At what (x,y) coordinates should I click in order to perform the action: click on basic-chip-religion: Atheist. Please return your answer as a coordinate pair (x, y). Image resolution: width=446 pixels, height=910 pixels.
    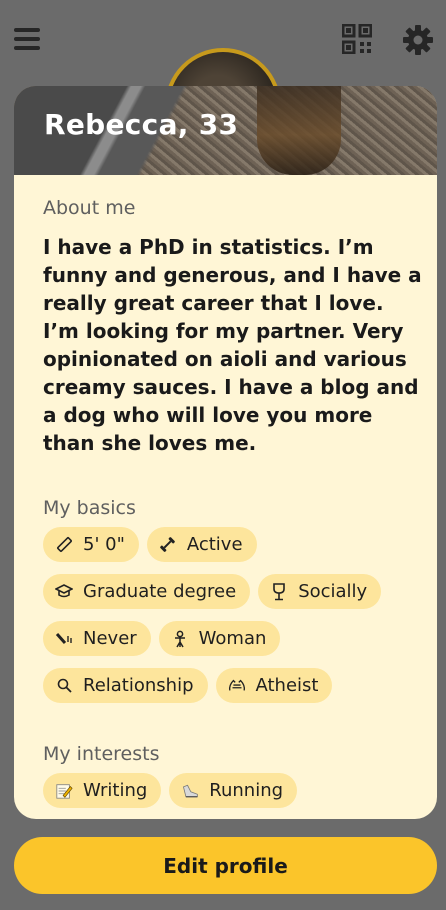
    Looking at the image, I should click on (274, 685).